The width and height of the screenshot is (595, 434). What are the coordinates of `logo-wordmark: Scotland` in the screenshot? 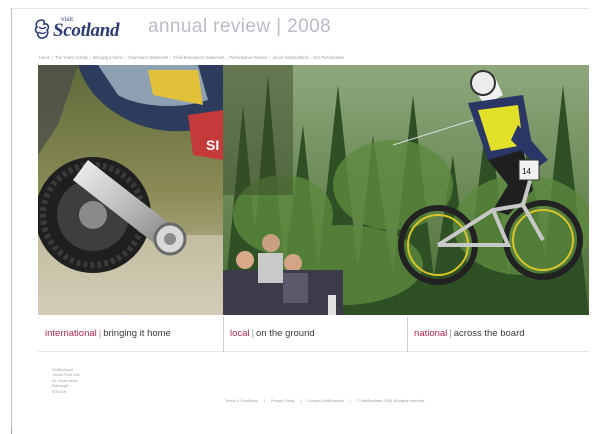 It's located at (86, 30).